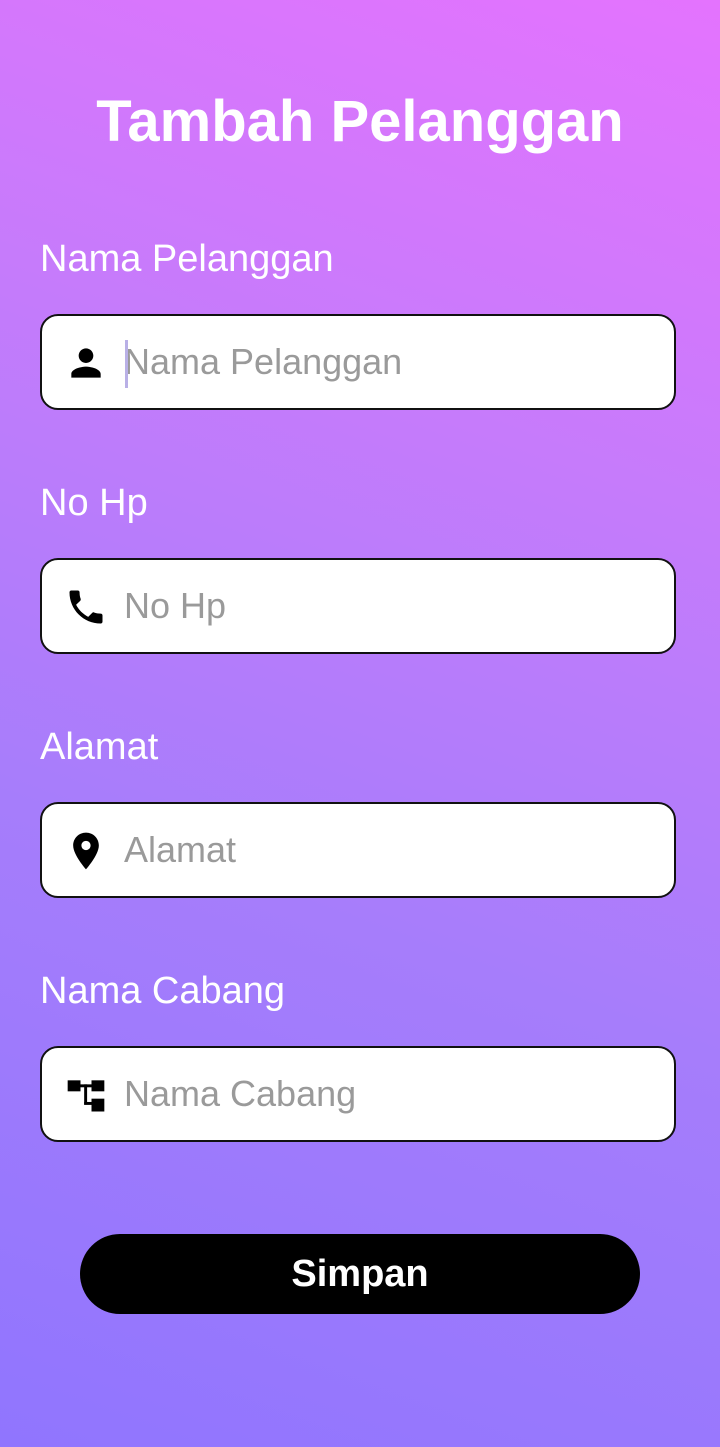  I want to click on address-input, so click(384, 850).